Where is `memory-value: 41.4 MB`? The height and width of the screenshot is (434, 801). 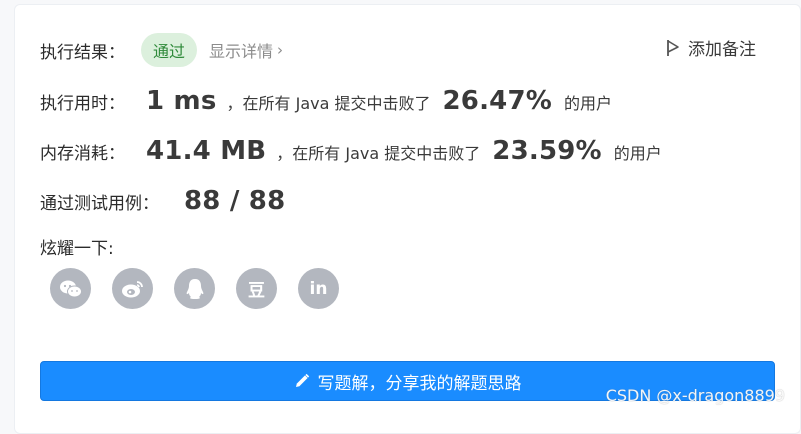
memory-value: 41.4 MB is located at coordinates (206, 151).